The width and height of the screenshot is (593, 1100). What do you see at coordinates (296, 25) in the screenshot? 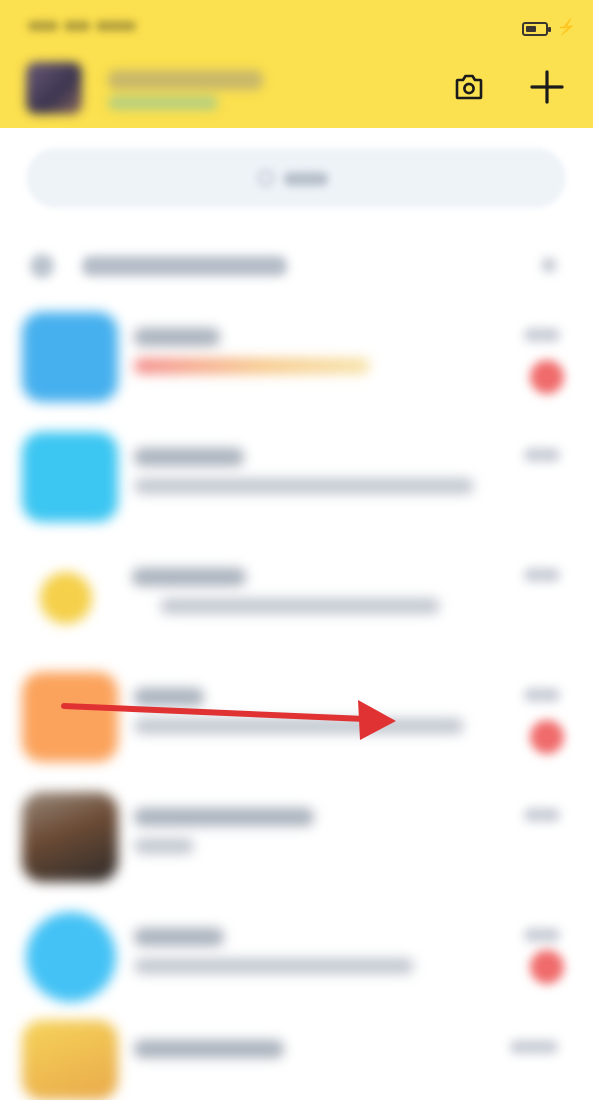
I see `status-bar: ⚡` at bounding box center [296, 25].